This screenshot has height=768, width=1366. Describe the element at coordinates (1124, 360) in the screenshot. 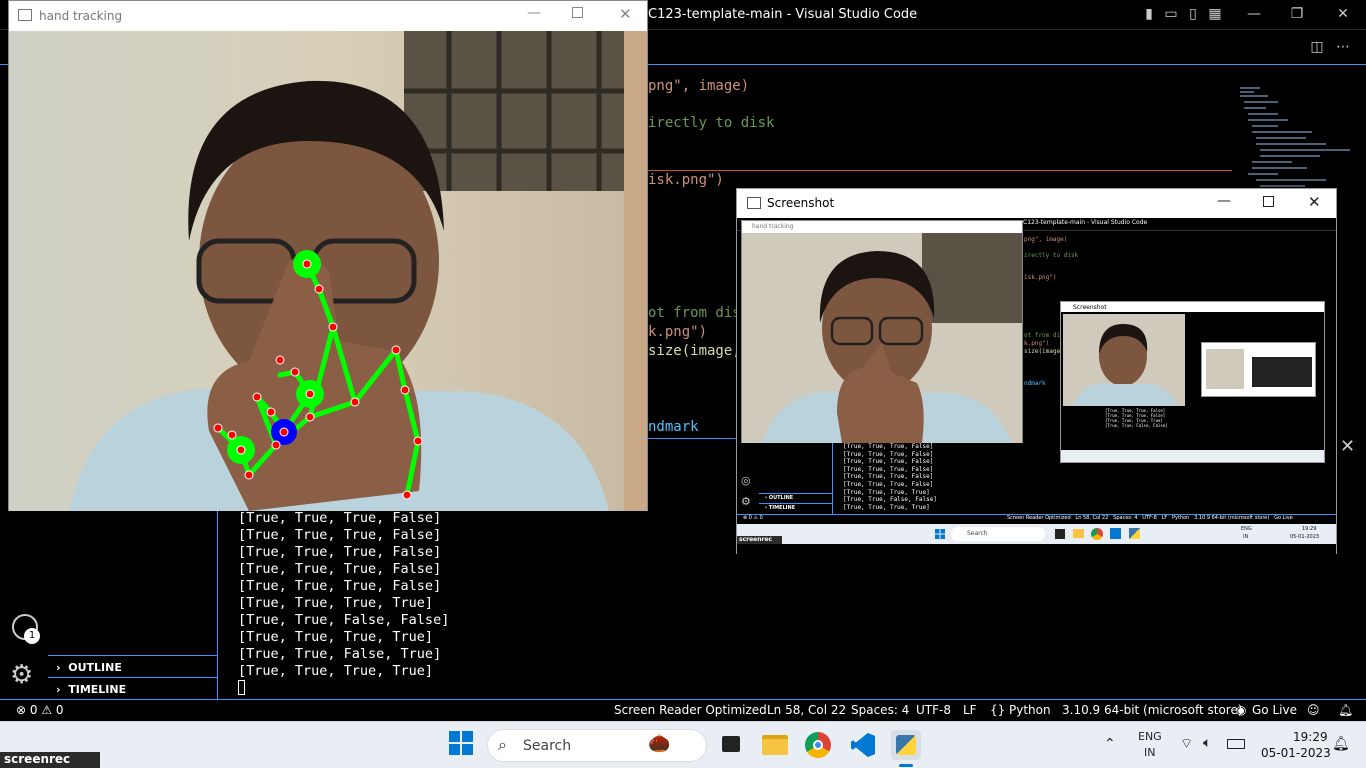

I see `nested-thumb-cam` at that location.